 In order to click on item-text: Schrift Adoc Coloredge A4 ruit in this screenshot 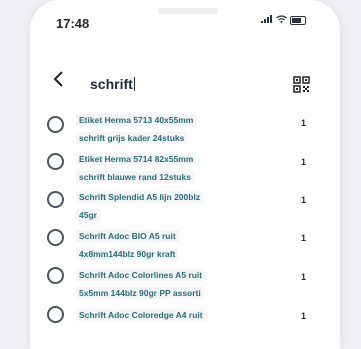, I will do `click(176, 314)`.